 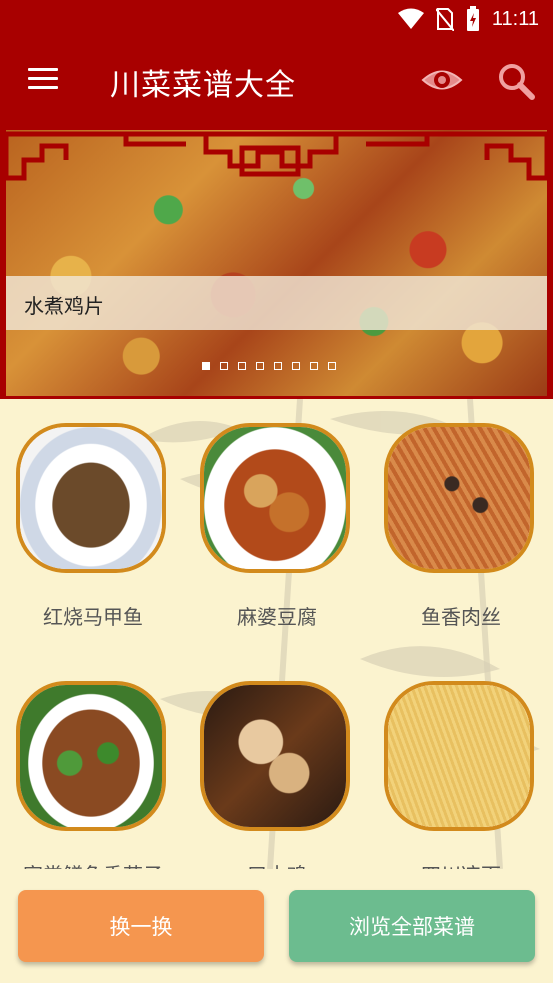 I want to click on dish-name: 红烧马甲鱼, so click(x=93, y=617).